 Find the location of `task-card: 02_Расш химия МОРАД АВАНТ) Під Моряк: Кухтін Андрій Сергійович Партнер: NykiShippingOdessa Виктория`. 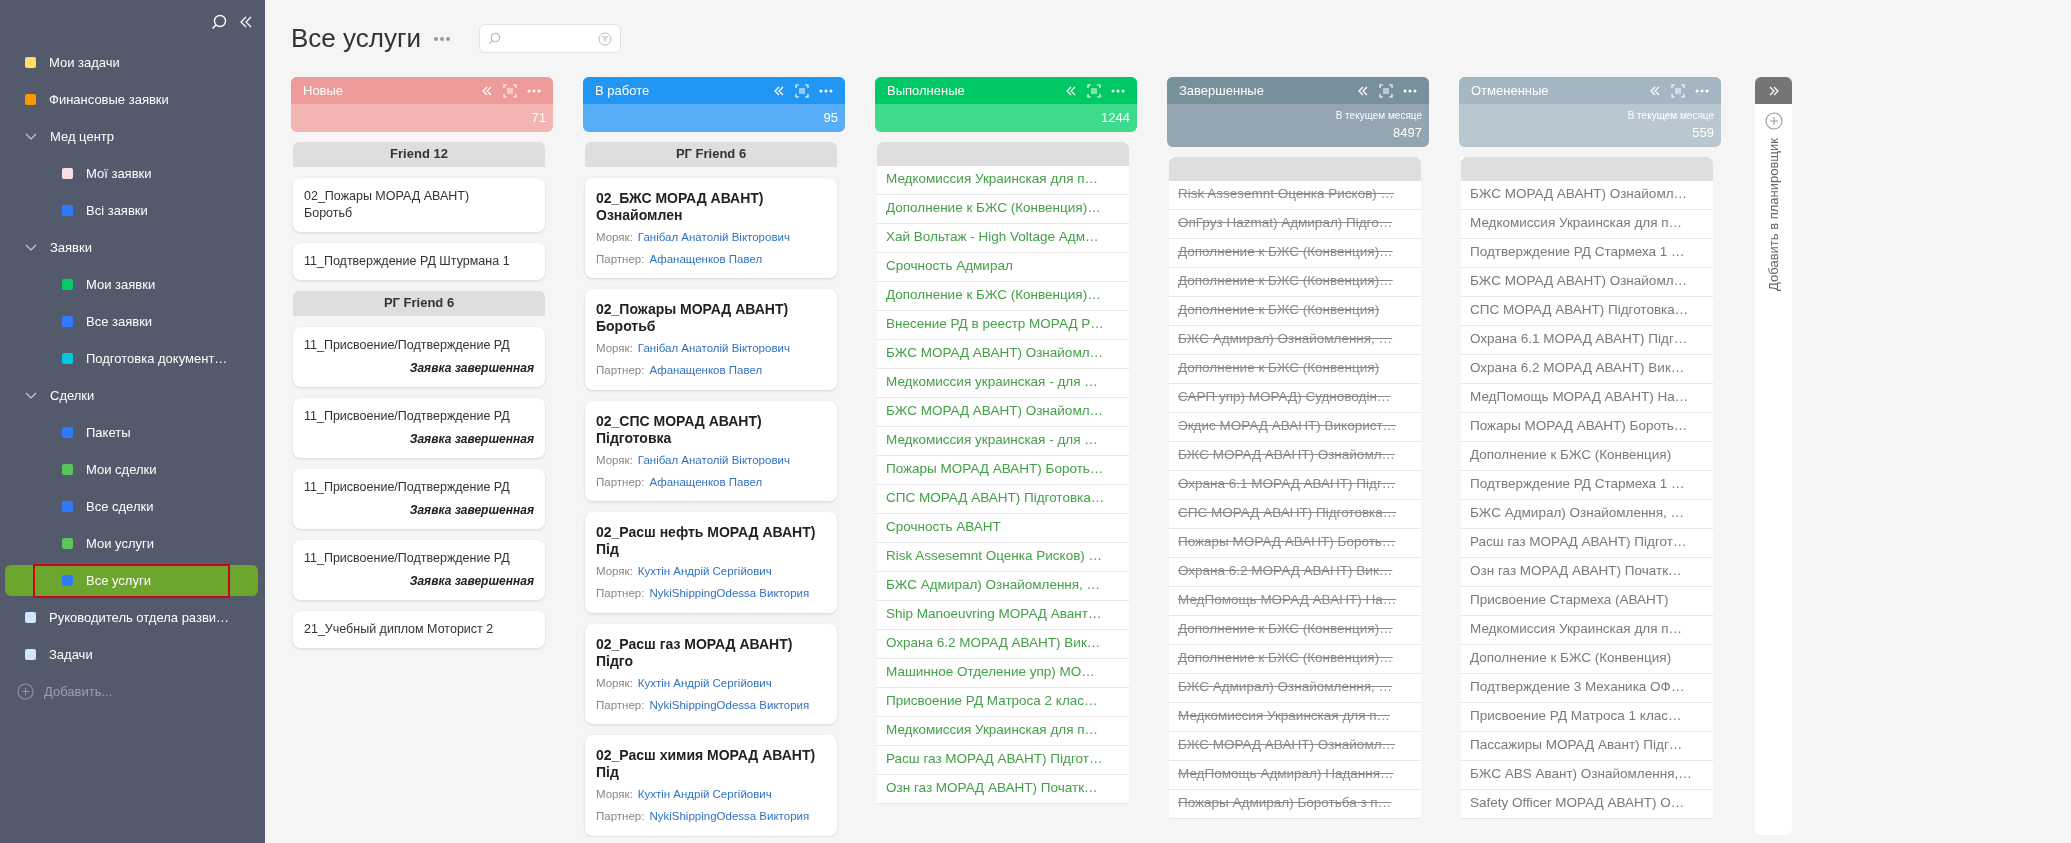

task-card: 02_Расш химия МОРАД АВАНТ) Під Моряк: Кухтін Андрій Сергійович Партнер: NykiShippingOdessa Виктория is located at coordinates (711, 785).